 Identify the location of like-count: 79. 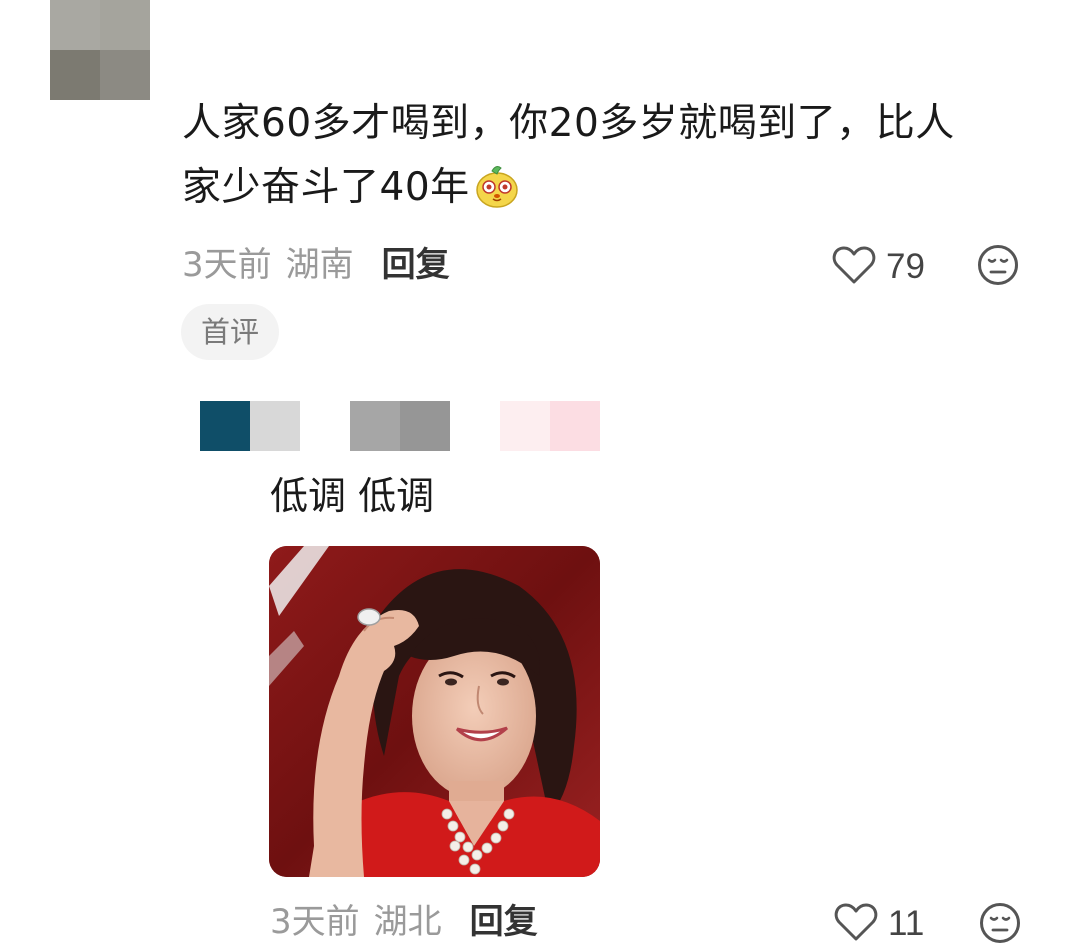
(905, 266).